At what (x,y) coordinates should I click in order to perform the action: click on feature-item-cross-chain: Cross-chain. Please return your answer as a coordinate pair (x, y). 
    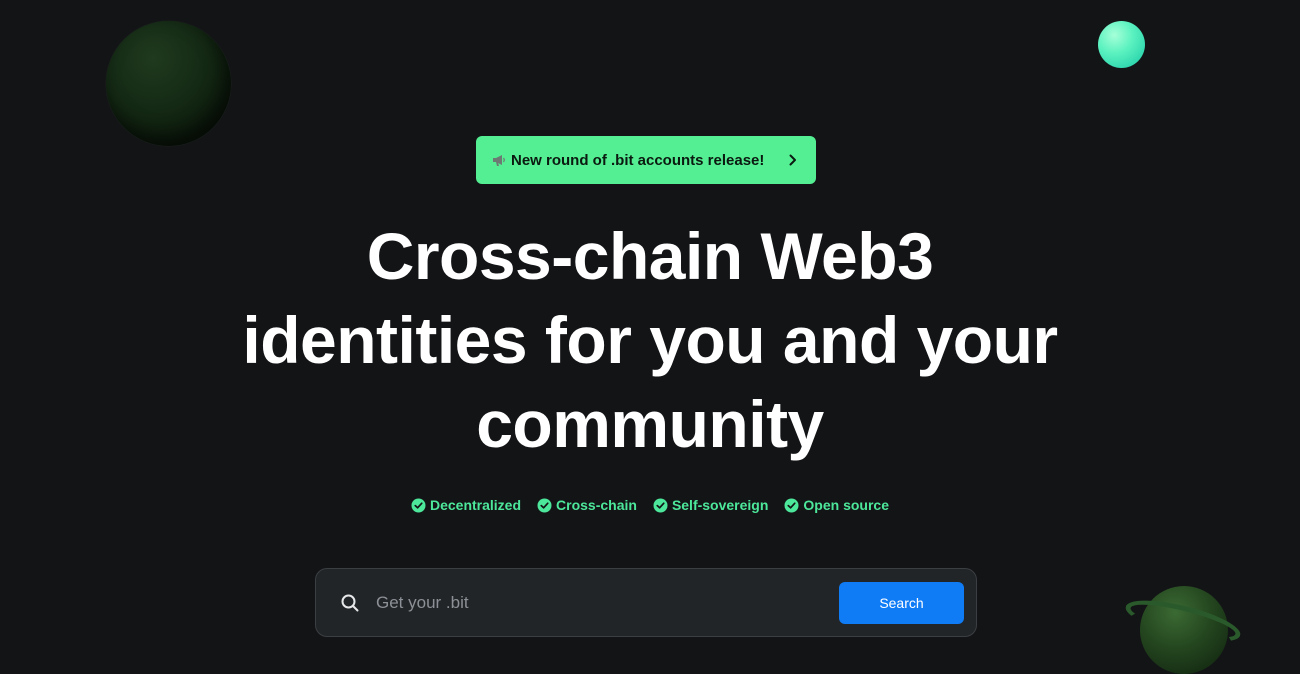
    Looking at the image, I should click on (587, 505).